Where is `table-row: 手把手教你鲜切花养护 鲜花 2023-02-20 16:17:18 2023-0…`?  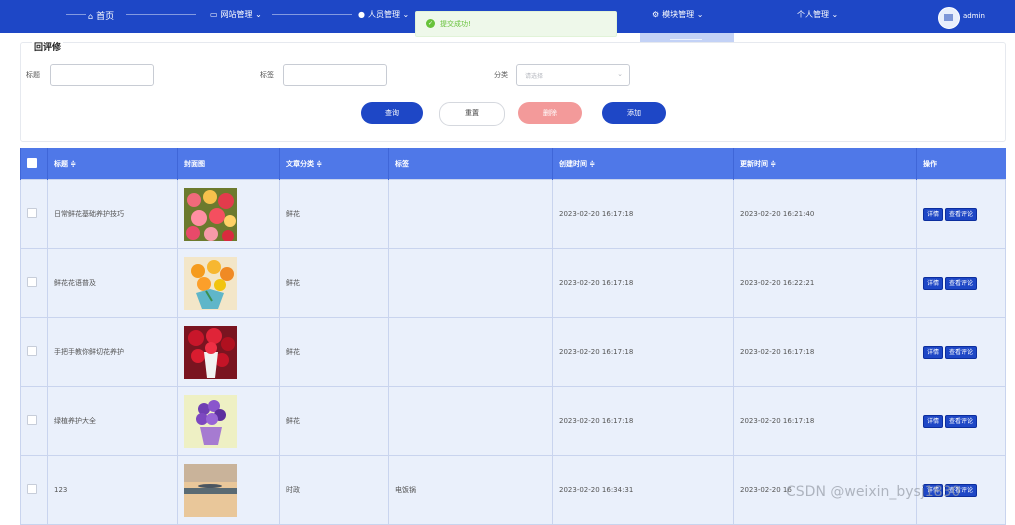 table-row: 手把手教你鲜切花养护 鲜花 2023-02-20 16:17:18 2023-0… is located at coordinates (513, 352).